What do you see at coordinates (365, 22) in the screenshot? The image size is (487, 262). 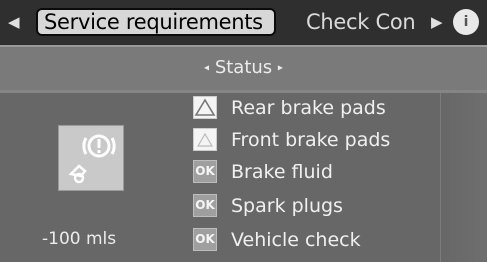 I see `tab-check-control: Check Con` at bounding box center [365, 22].